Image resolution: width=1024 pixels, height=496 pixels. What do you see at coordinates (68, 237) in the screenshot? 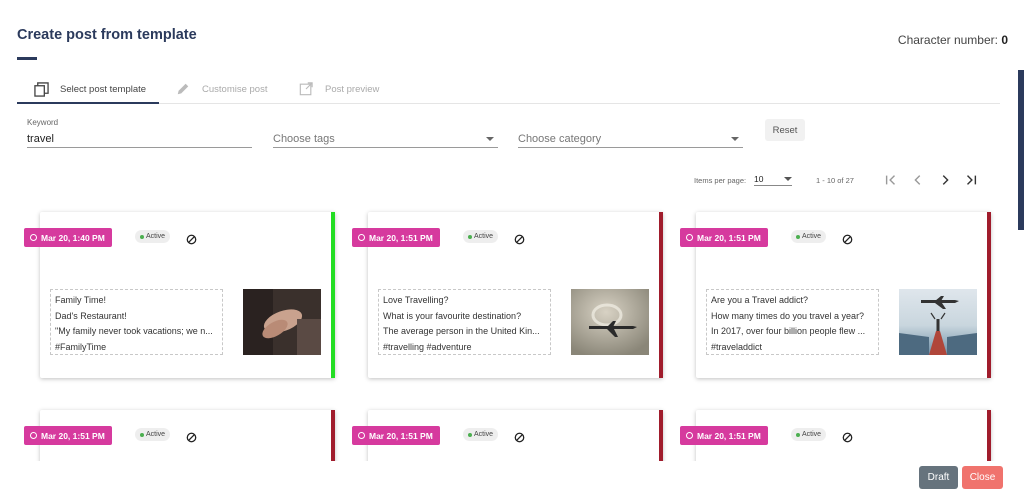
I see `date-badge: Mar 20, 1:40 PM` at bounding box center [68, 237].